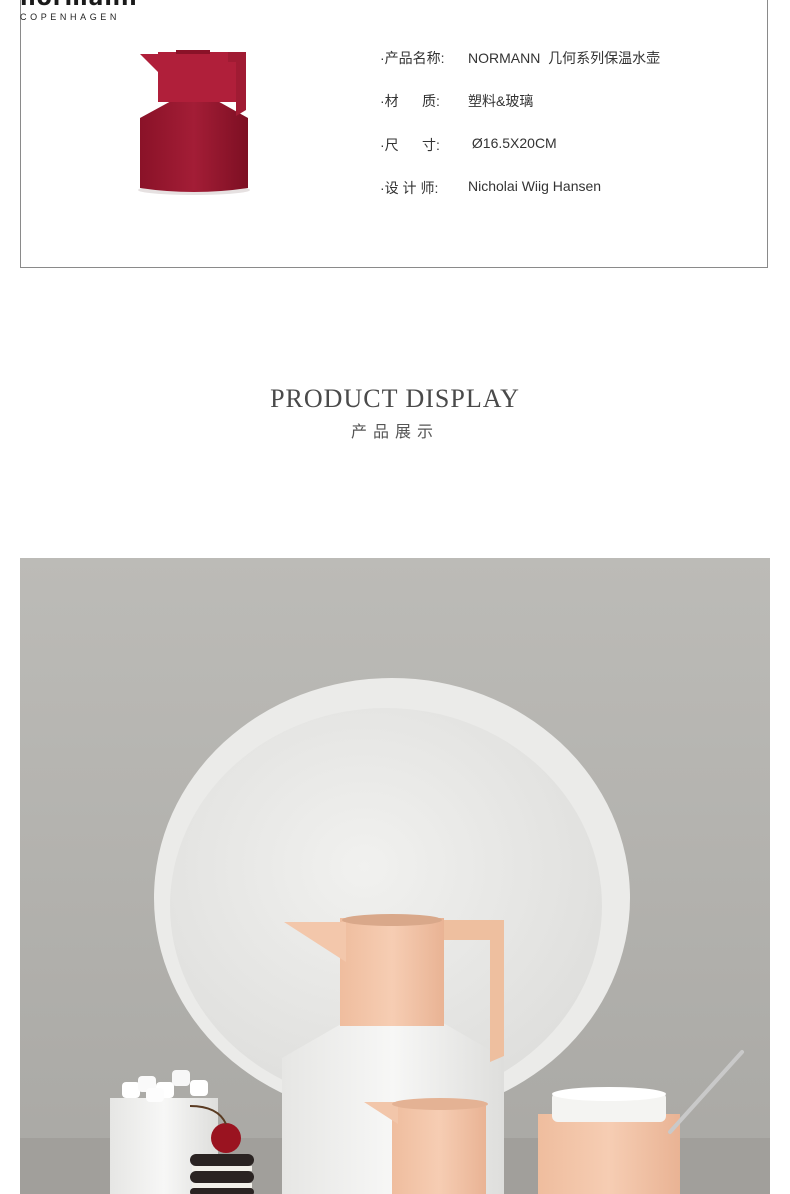 The width and height of the screenshot is (790, 1194). What do you see at coordinates (609, 1154) in the screenshot?
I see `sugar-bowl` at bounding box center [609, 1154].